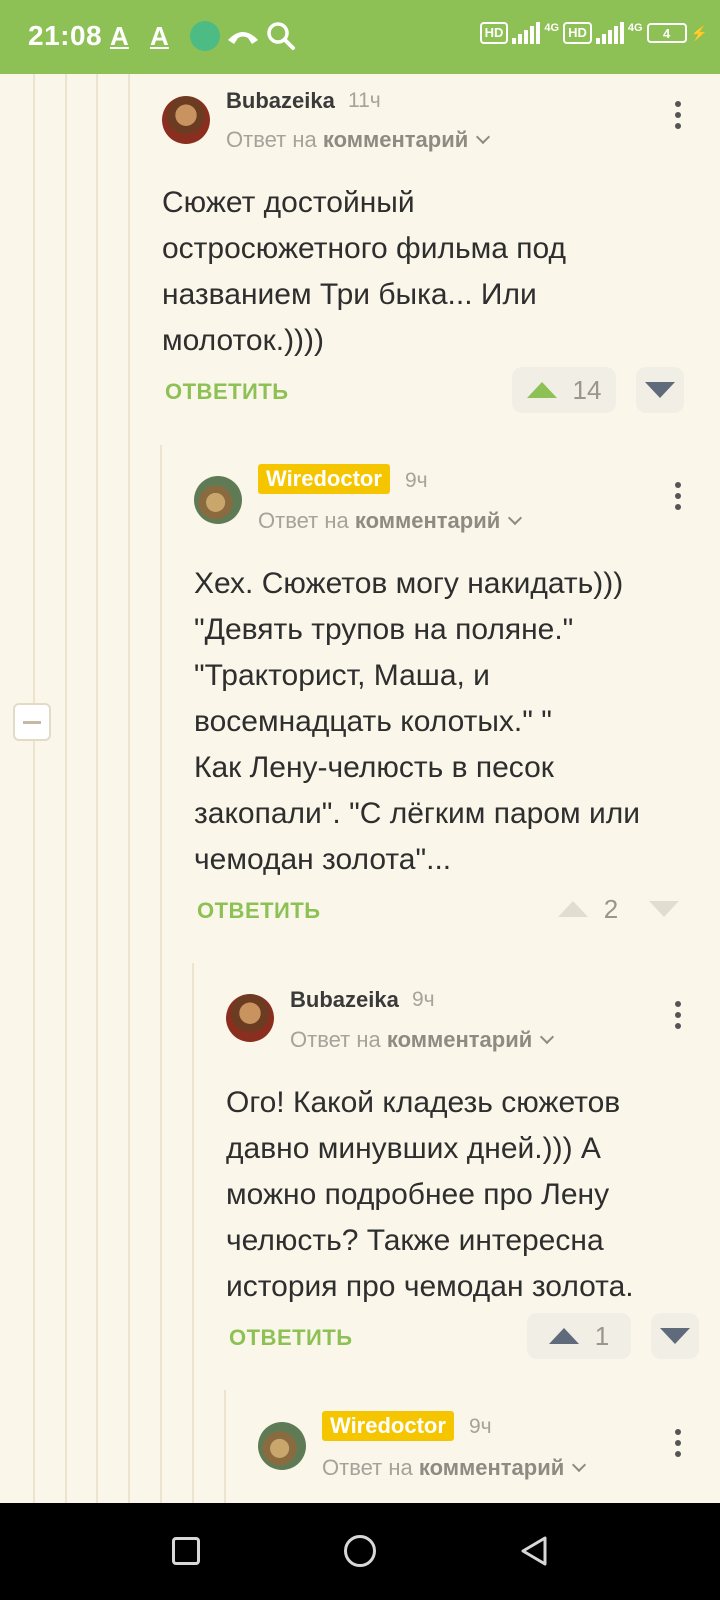  What do you see at coordinates (564, 390) in the screenshot?
I see `upvote-button: 14` at bounding box center [564, 390].